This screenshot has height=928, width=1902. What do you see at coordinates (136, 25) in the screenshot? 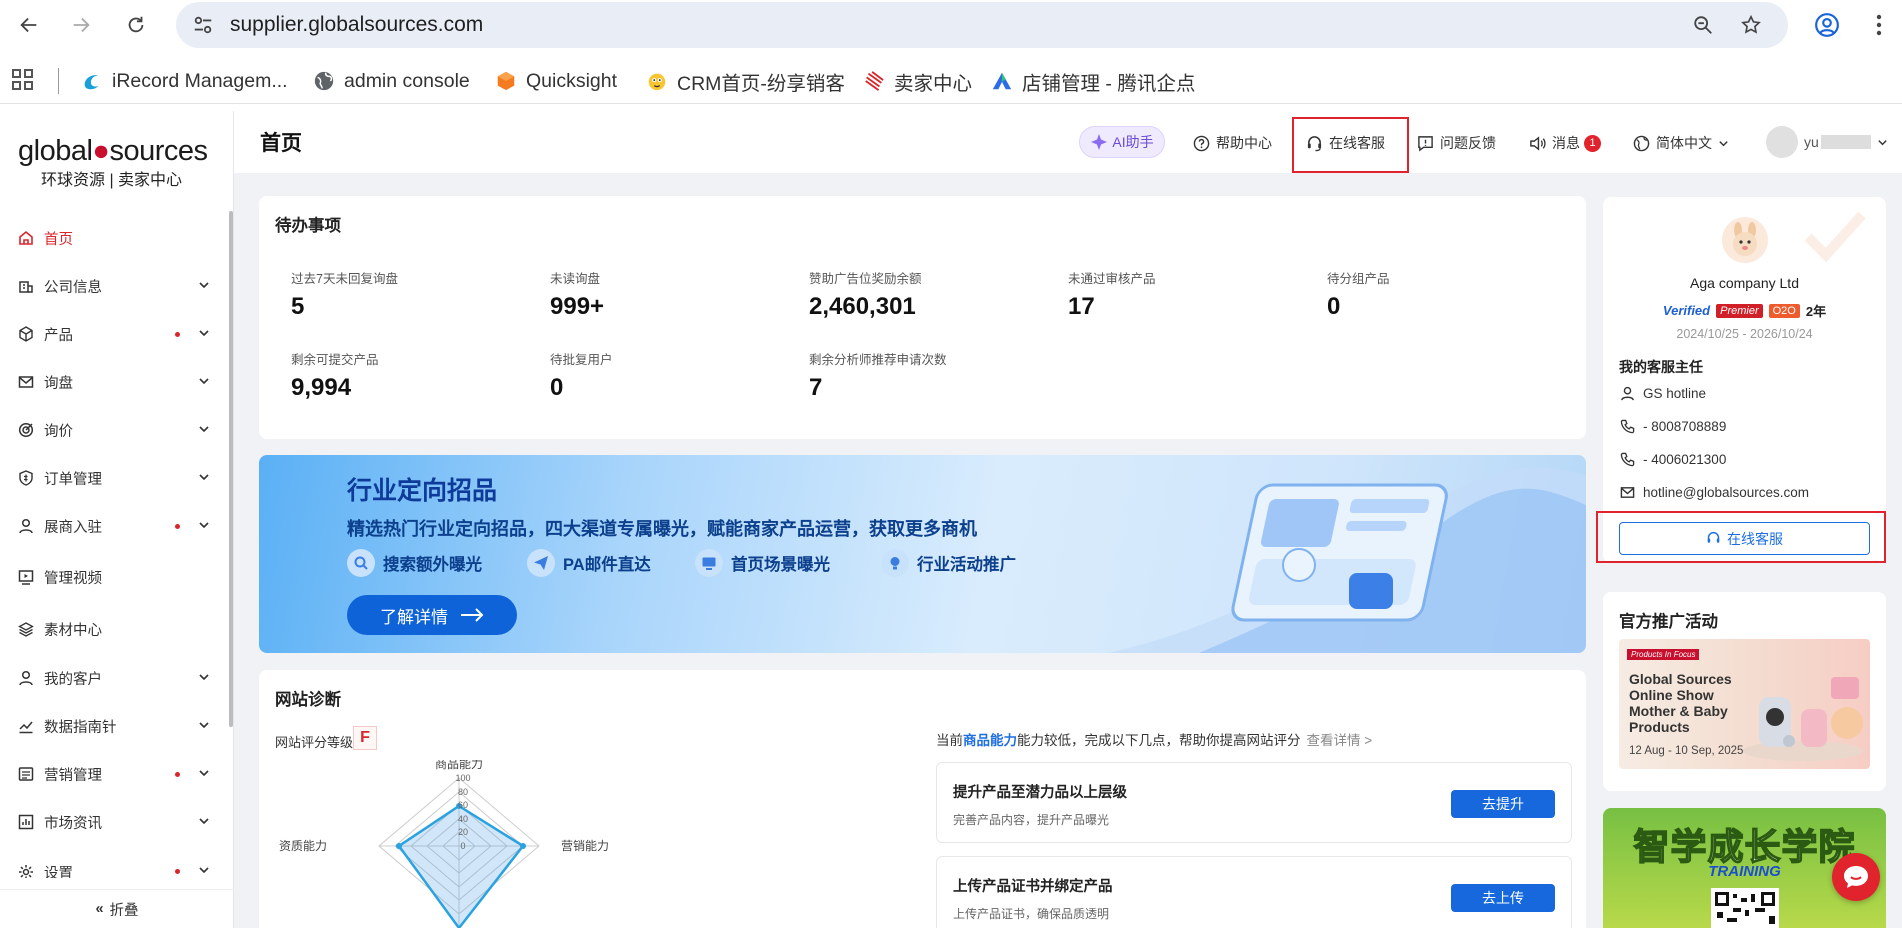
I see `reload-button` at bounding box center [136, 25].